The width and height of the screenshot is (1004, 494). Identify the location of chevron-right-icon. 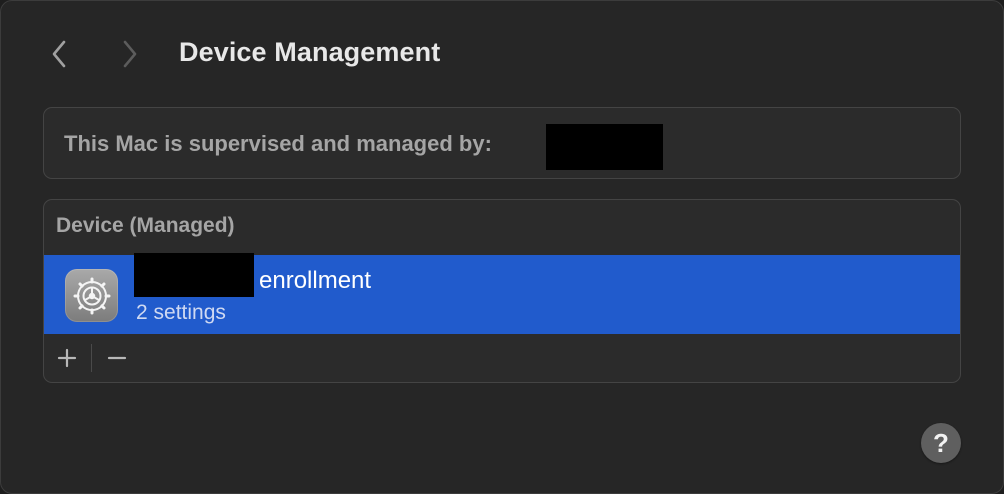
(130, 54).